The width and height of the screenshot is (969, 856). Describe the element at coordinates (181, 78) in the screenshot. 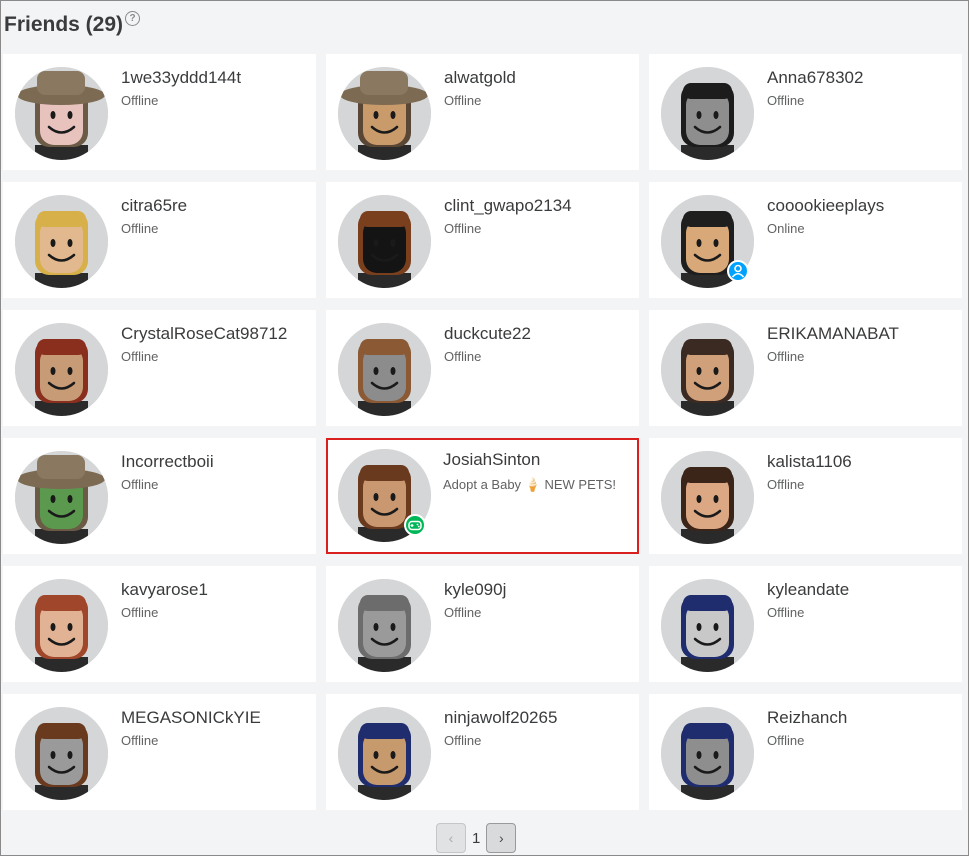

I see `friend-name: 1we33yddd144t` at that location.